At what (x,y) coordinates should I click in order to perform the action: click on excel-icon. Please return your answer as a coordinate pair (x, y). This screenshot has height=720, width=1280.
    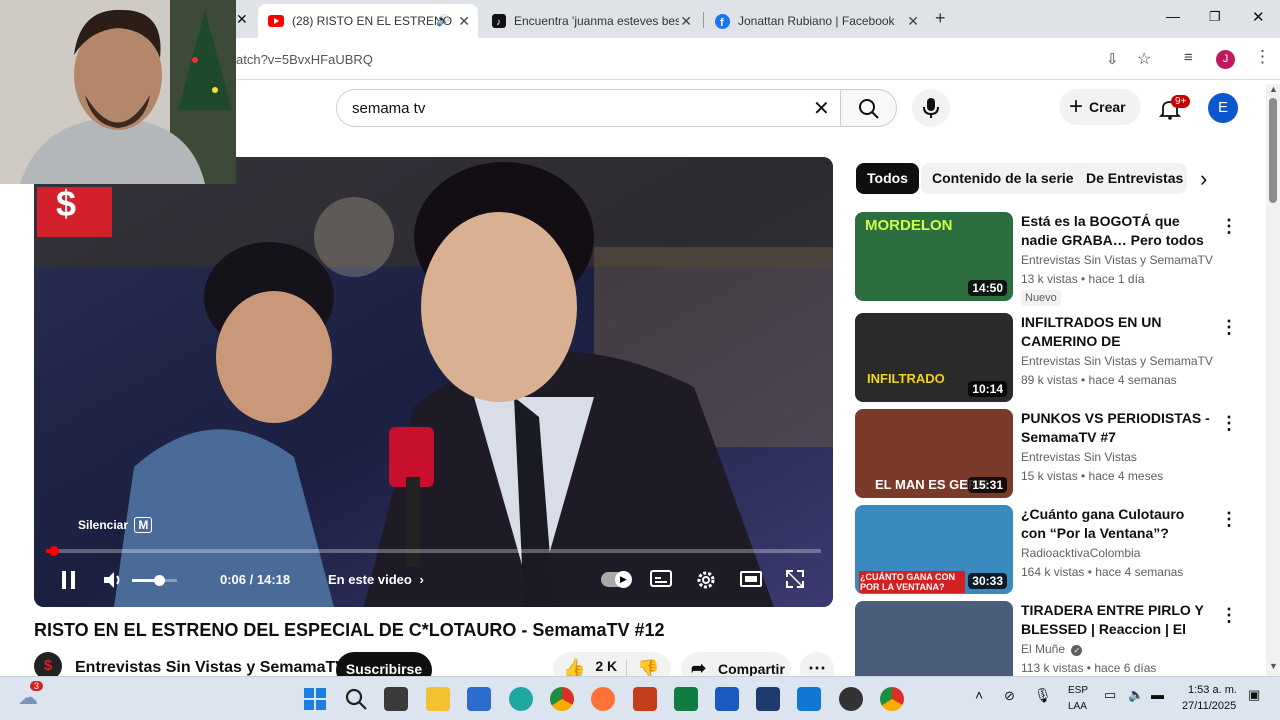
    Looking at the image, I should click on (686, 699).